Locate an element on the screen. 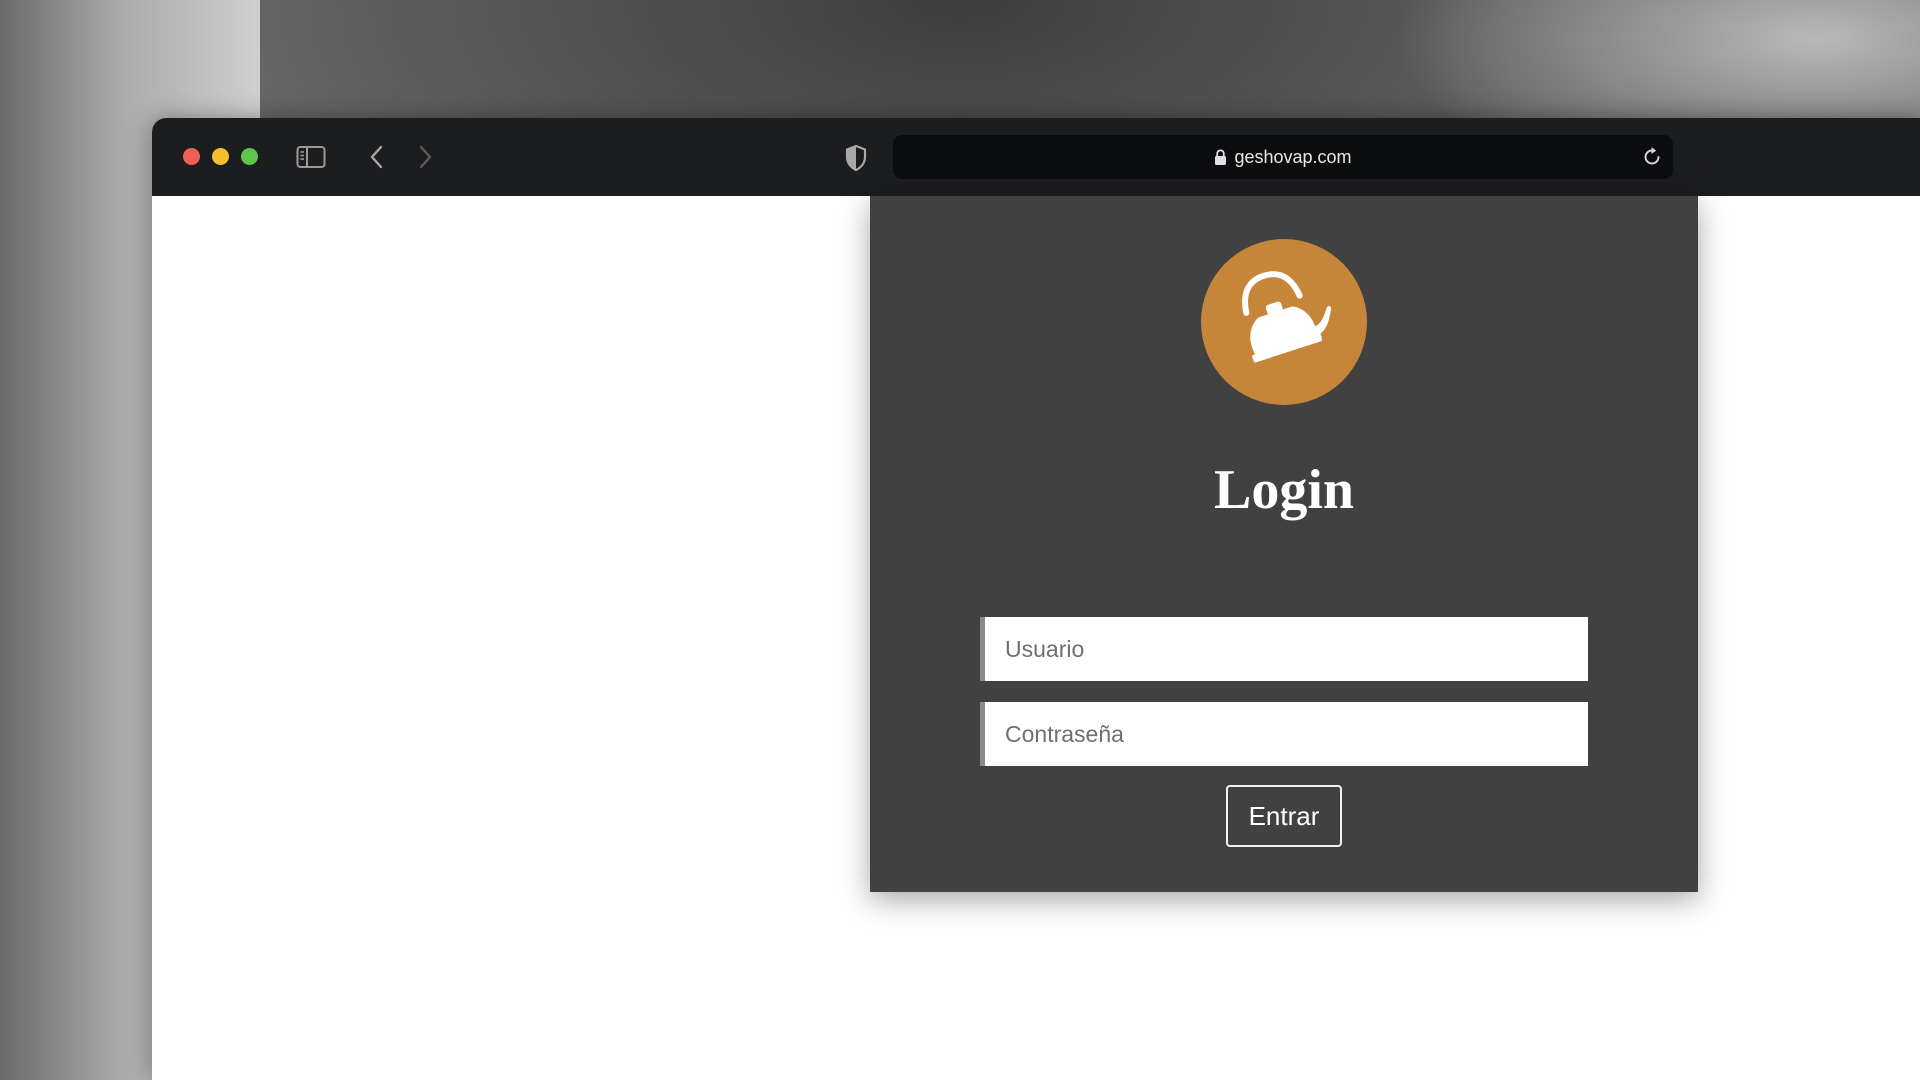 Image resolution: width=1920 pixels, height=1080 pixels. username-input is located at coordinates (1284, 649).